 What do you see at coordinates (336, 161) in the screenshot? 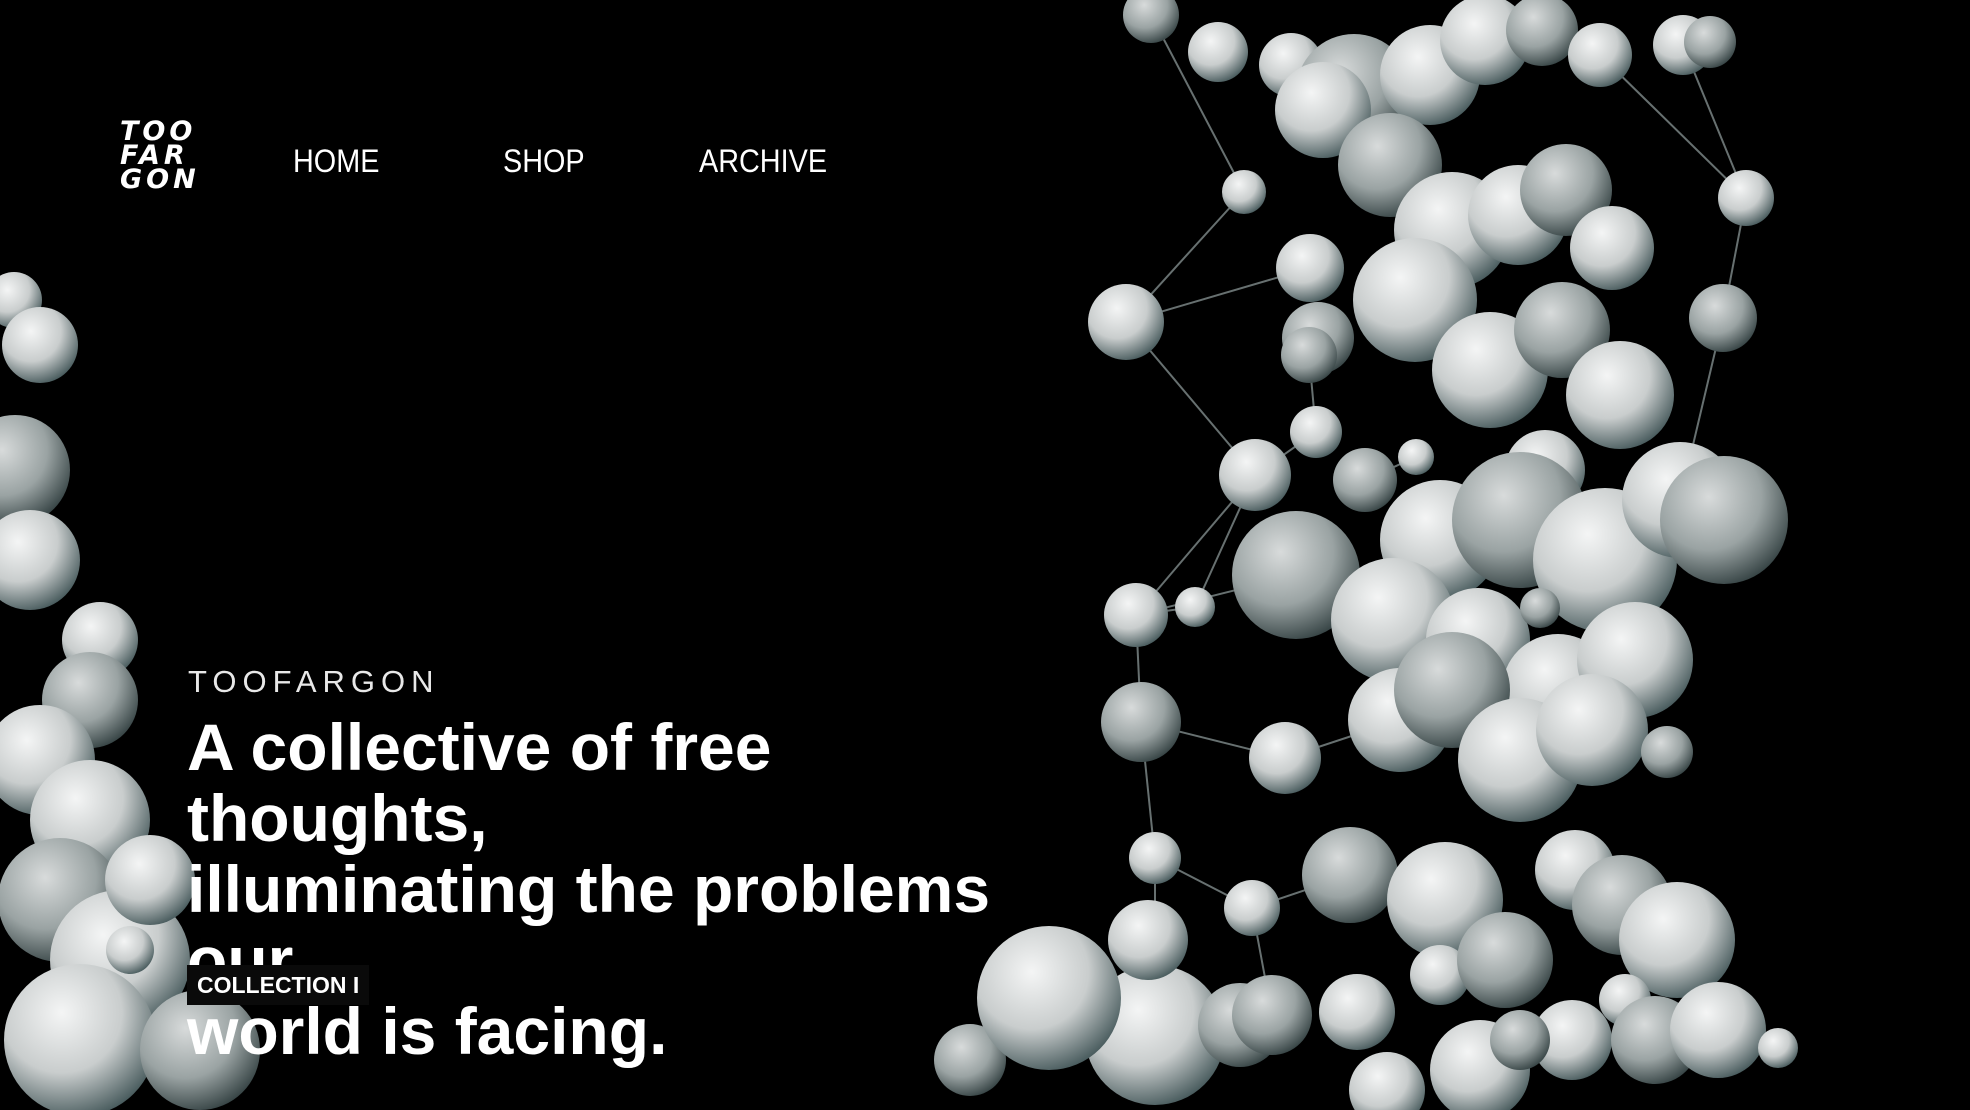
I see `nav-home: HOME` at bounding box center [336, 161].